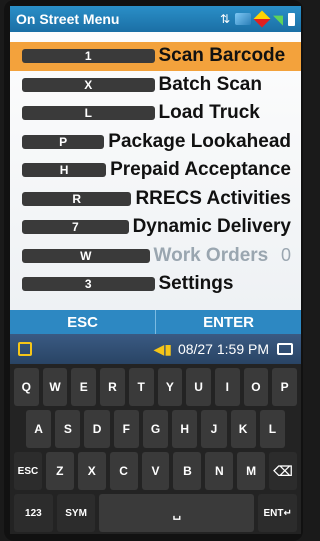 The width and height of the screenshot is (320, 541). Describe the element at coordinates (278, 513) in the screenshot. I see `enter-key: ENT↵` at that location.